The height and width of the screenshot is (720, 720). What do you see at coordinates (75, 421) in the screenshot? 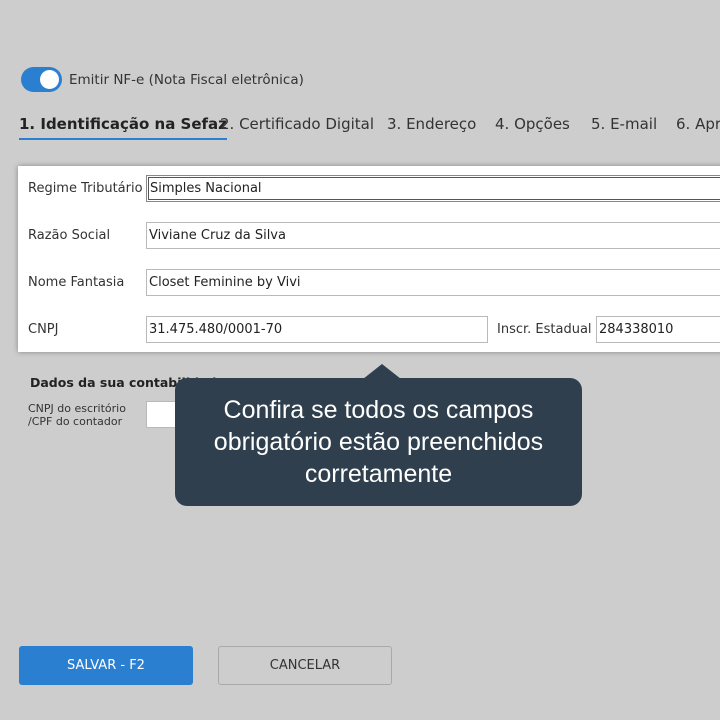
I see `accounting-cnpj-label-line2: /CPF do contador` at bounding box center [75, 421].